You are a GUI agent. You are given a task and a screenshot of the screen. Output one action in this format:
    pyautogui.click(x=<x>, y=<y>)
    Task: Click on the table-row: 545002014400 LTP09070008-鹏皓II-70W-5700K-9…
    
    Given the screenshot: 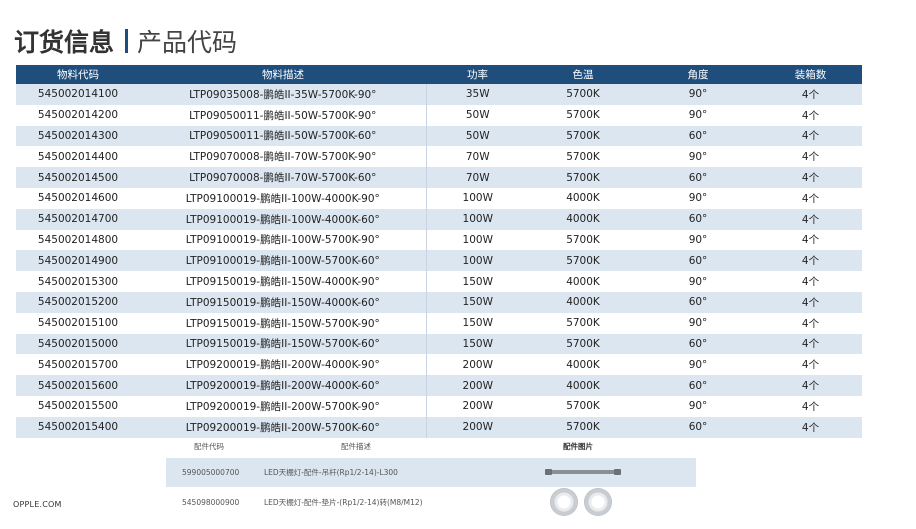 What is the action you would take?
    pyautogui.click(x=439, y=157)
    